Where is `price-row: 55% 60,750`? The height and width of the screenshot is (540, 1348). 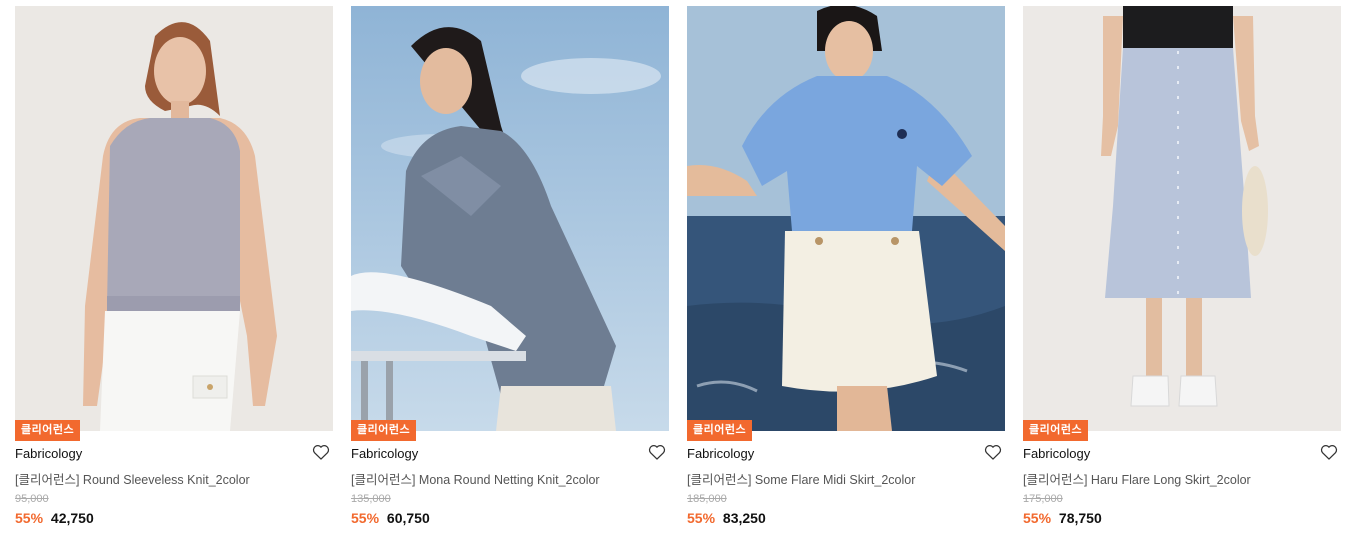
price-row: 55% 60,750 is located at coordinates (390, 518).